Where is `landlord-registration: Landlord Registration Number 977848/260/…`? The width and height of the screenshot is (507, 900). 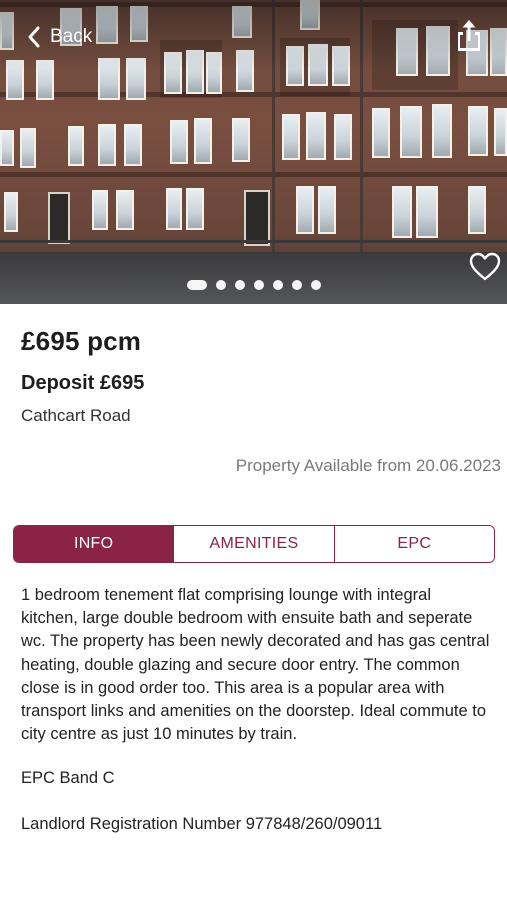
landlord-registration: Landlord Registration Number 977848/260/… is located at coordinates (202, 824).